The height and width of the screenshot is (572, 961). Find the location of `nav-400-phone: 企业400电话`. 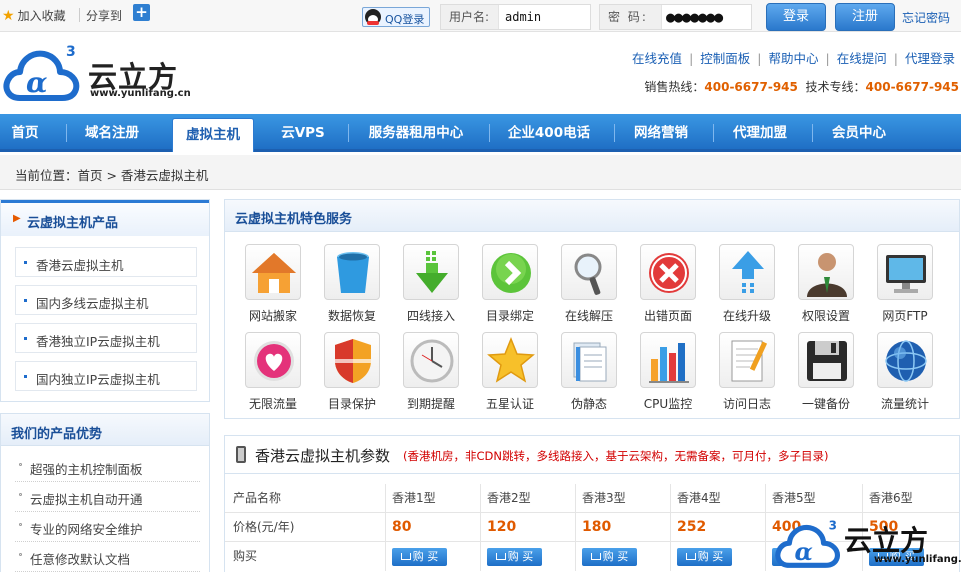

nav-400-phone: 企业400电话 is located at coordinates (549, 133).